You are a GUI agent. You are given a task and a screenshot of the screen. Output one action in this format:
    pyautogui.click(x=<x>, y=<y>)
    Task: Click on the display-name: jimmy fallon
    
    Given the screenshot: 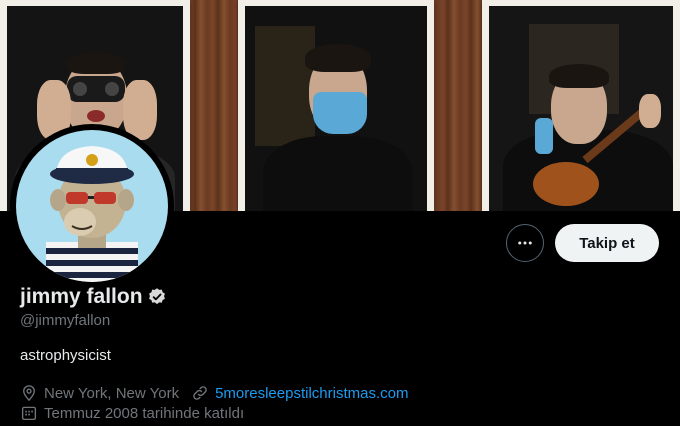 What is the action you would take?
    pyautogui.click(x=81, y=296)
    